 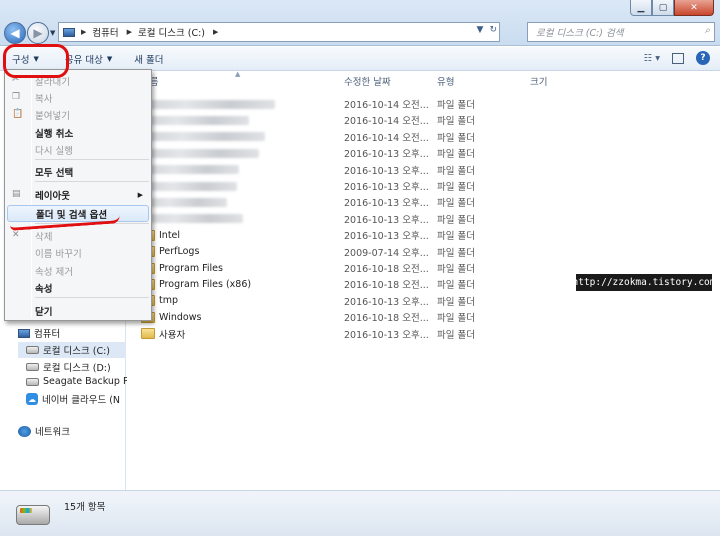 I want to click on address-bar: ▶ 컴퓨터 ▶ 로컬 디스크 (C:) ▶ ▼ ↻, so click(x=279, y=32).